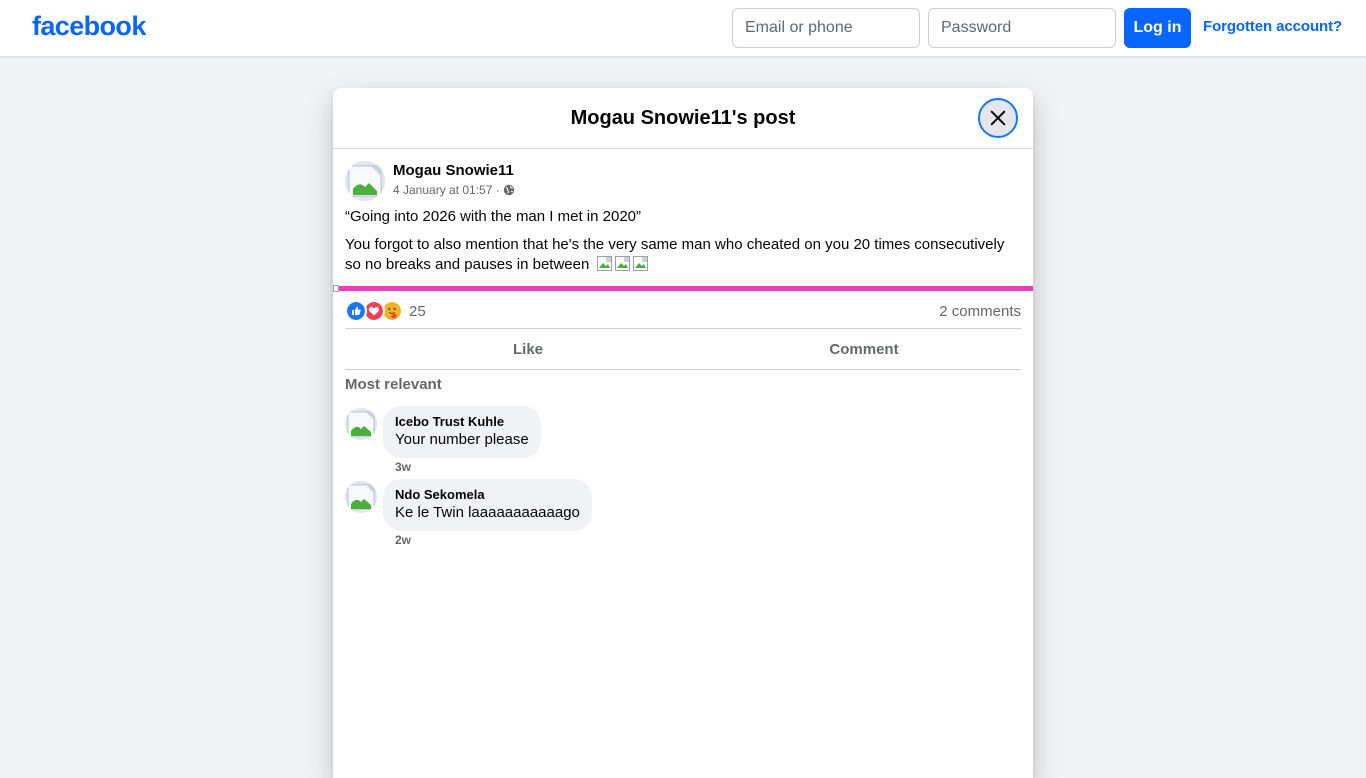  Describe the element at coordinates (356, 311) in the screenshot. I see `like-reaction-icon` at that location.